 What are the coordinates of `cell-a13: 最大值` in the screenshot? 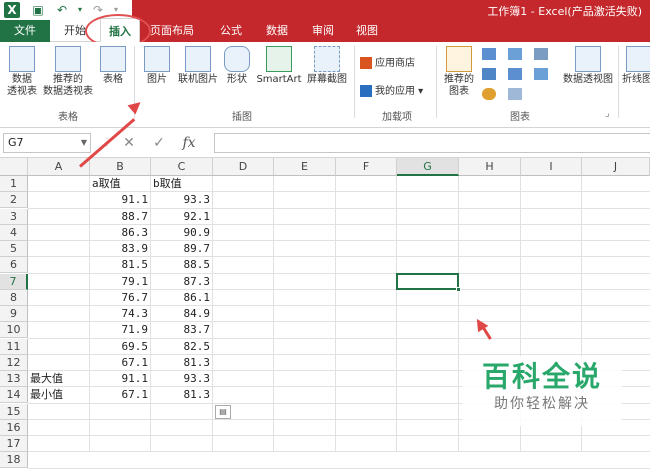 It's located at (60, 379).